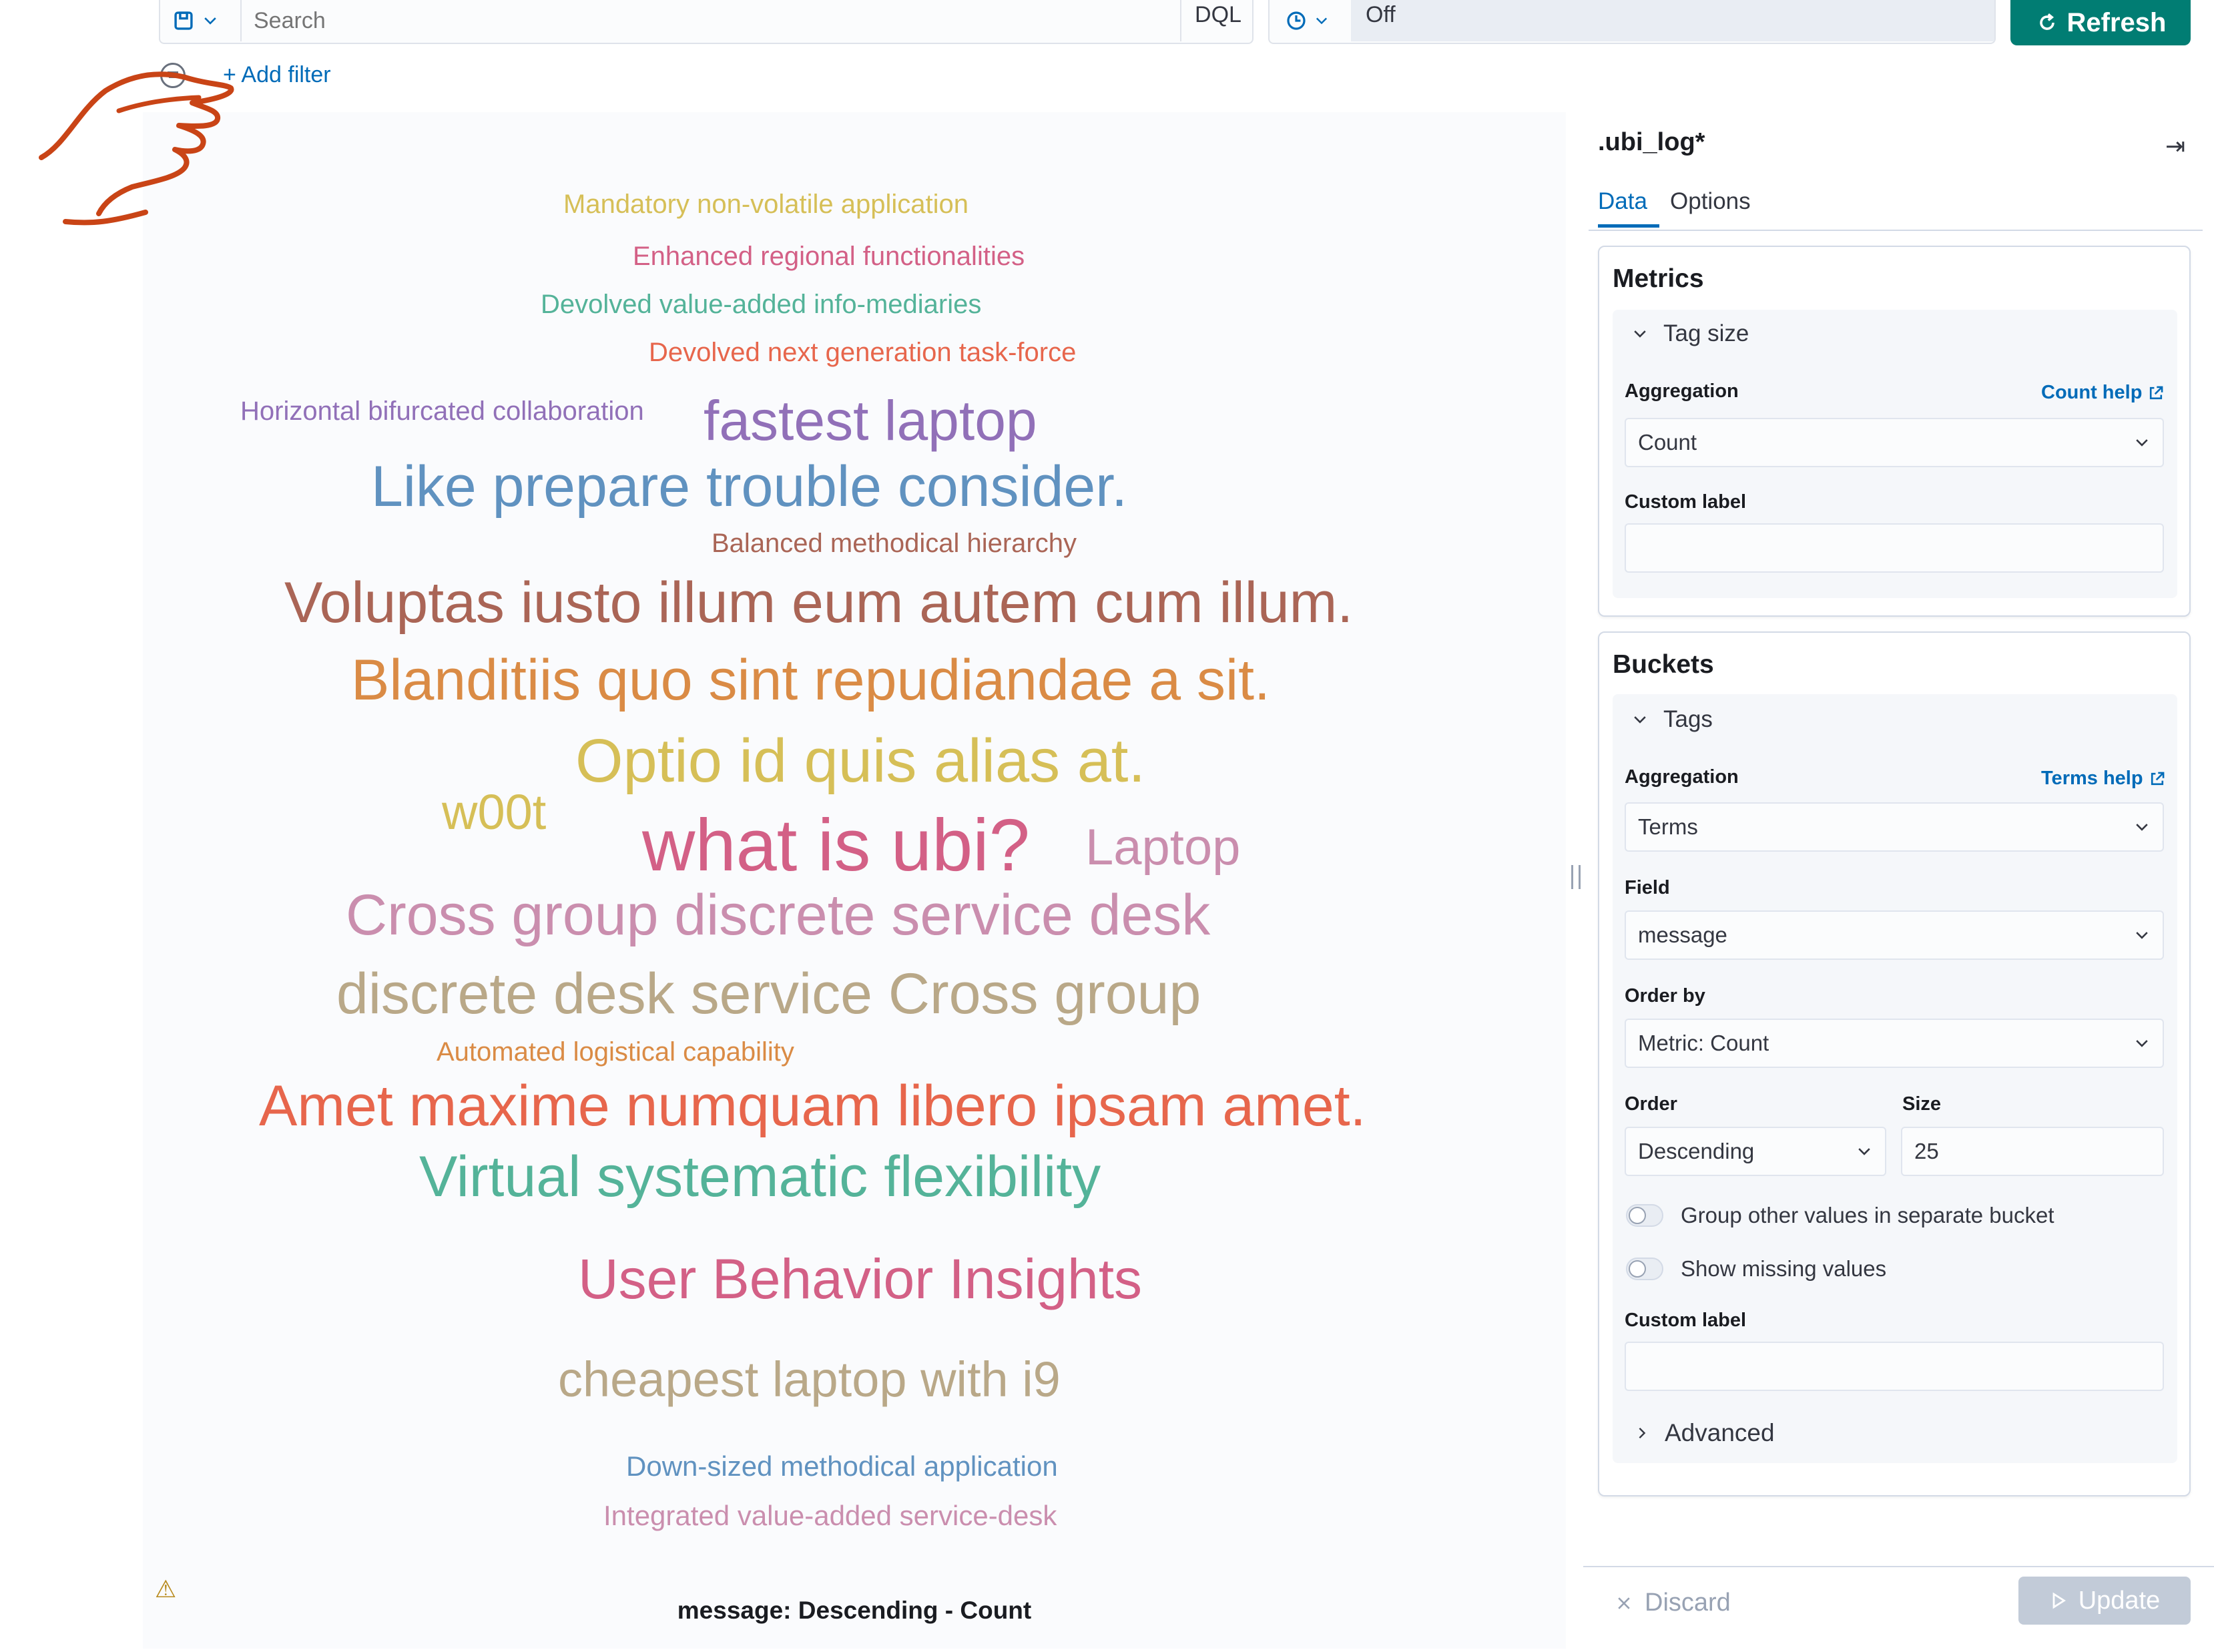  What do you see at coordinates (494, 812) in the screenshot?
I see `tag-cloud-word: w00t` at bounding box center [494, 812].